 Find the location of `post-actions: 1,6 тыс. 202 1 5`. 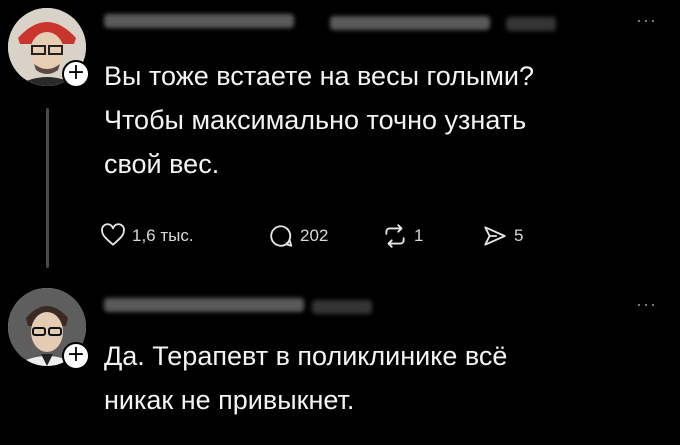

post-actions: 1,6 тыс. 202 1 5 is located at coordinates (330, 236).